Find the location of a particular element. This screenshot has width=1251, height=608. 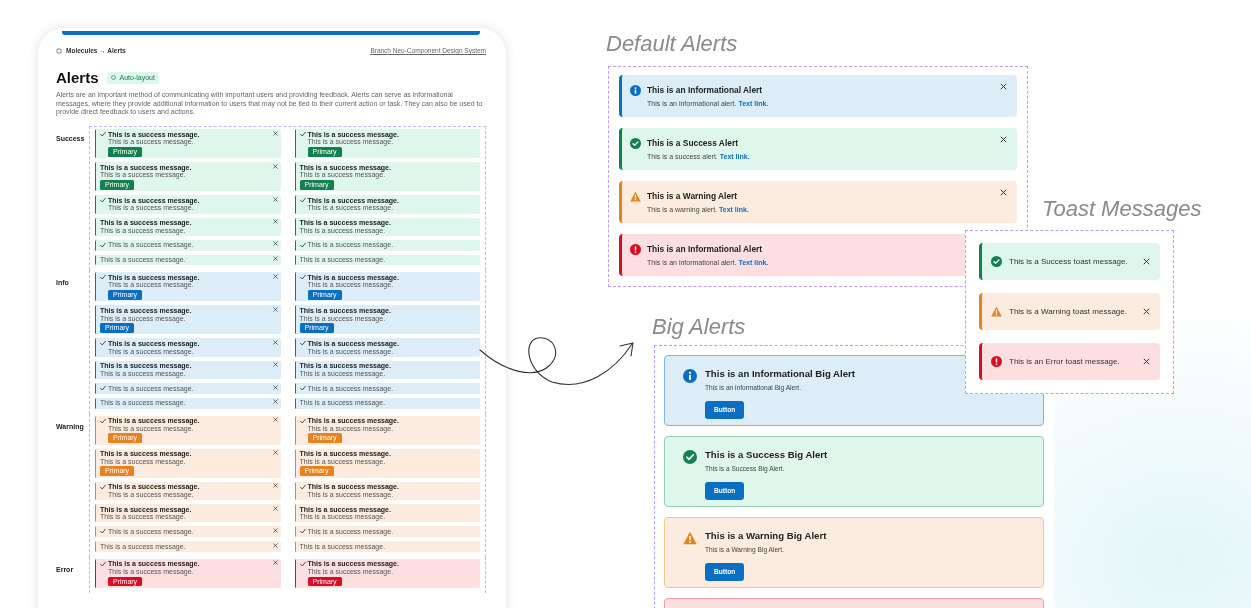

section-heading: Toast Messages is located at coordinates (1122, 209).